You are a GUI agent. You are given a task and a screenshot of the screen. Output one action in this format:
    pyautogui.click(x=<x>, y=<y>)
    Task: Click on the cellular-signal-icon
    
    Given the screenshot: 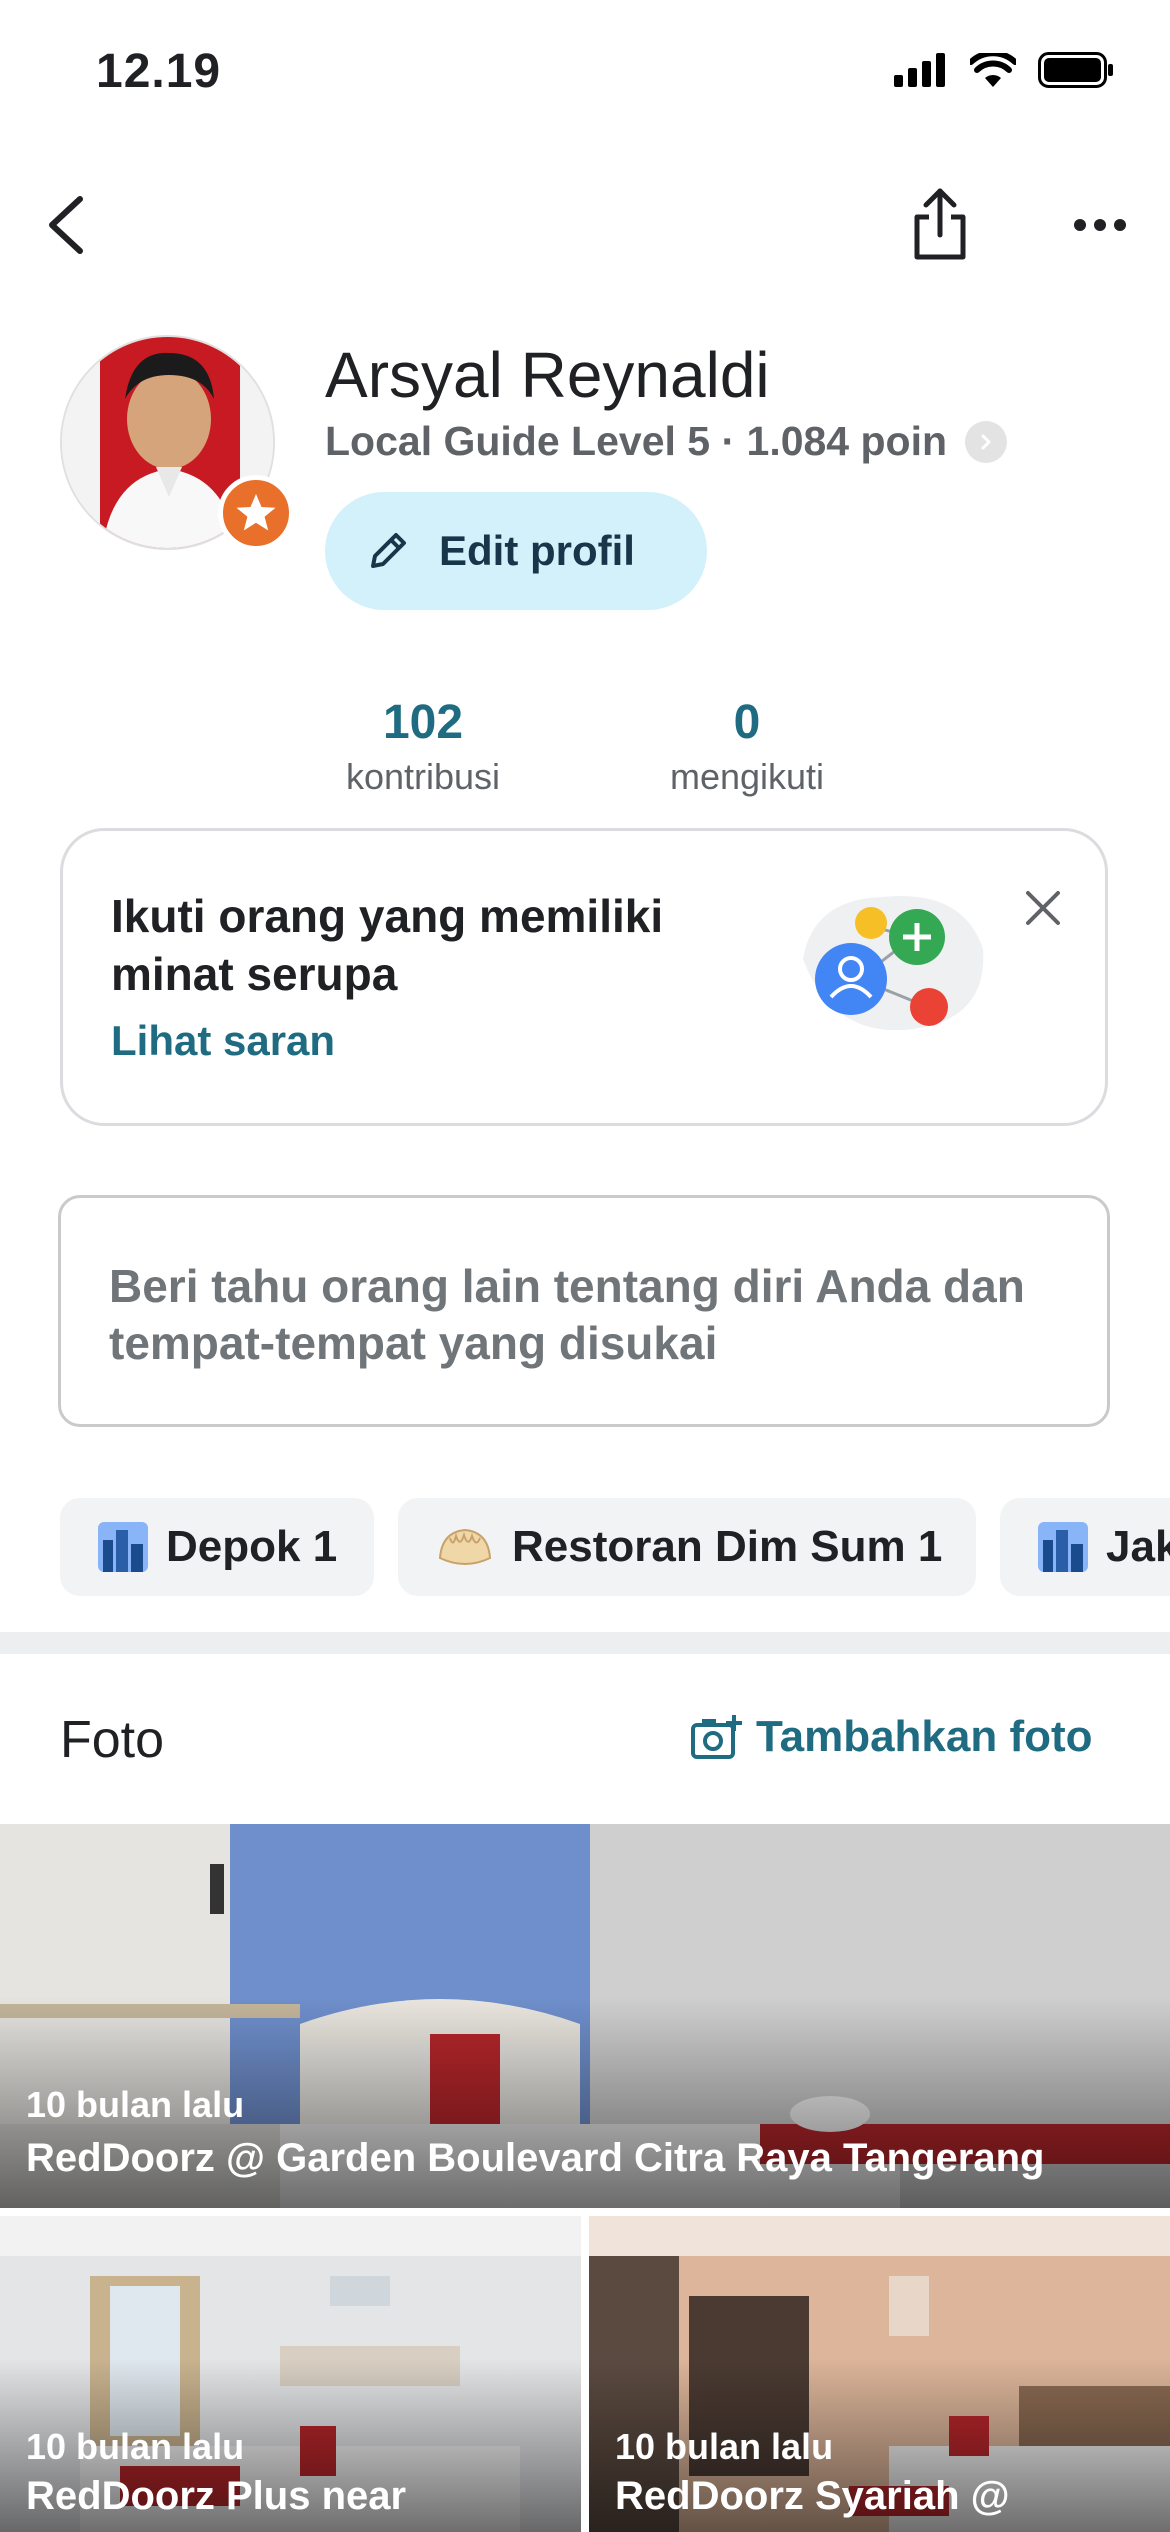 What is the action you would take?
    pyautogui.click(x=919, y=70)
    